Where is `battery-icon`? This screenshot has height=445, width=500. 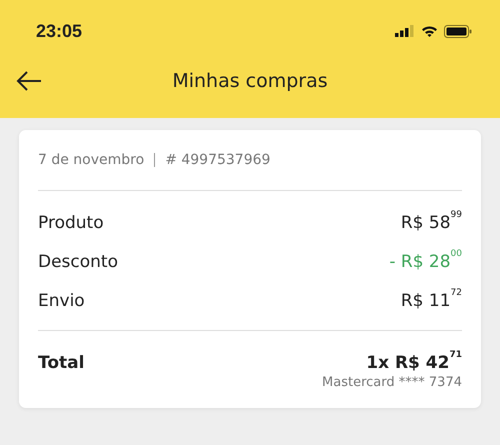 battery-icon is located at coordinates (458, 31).